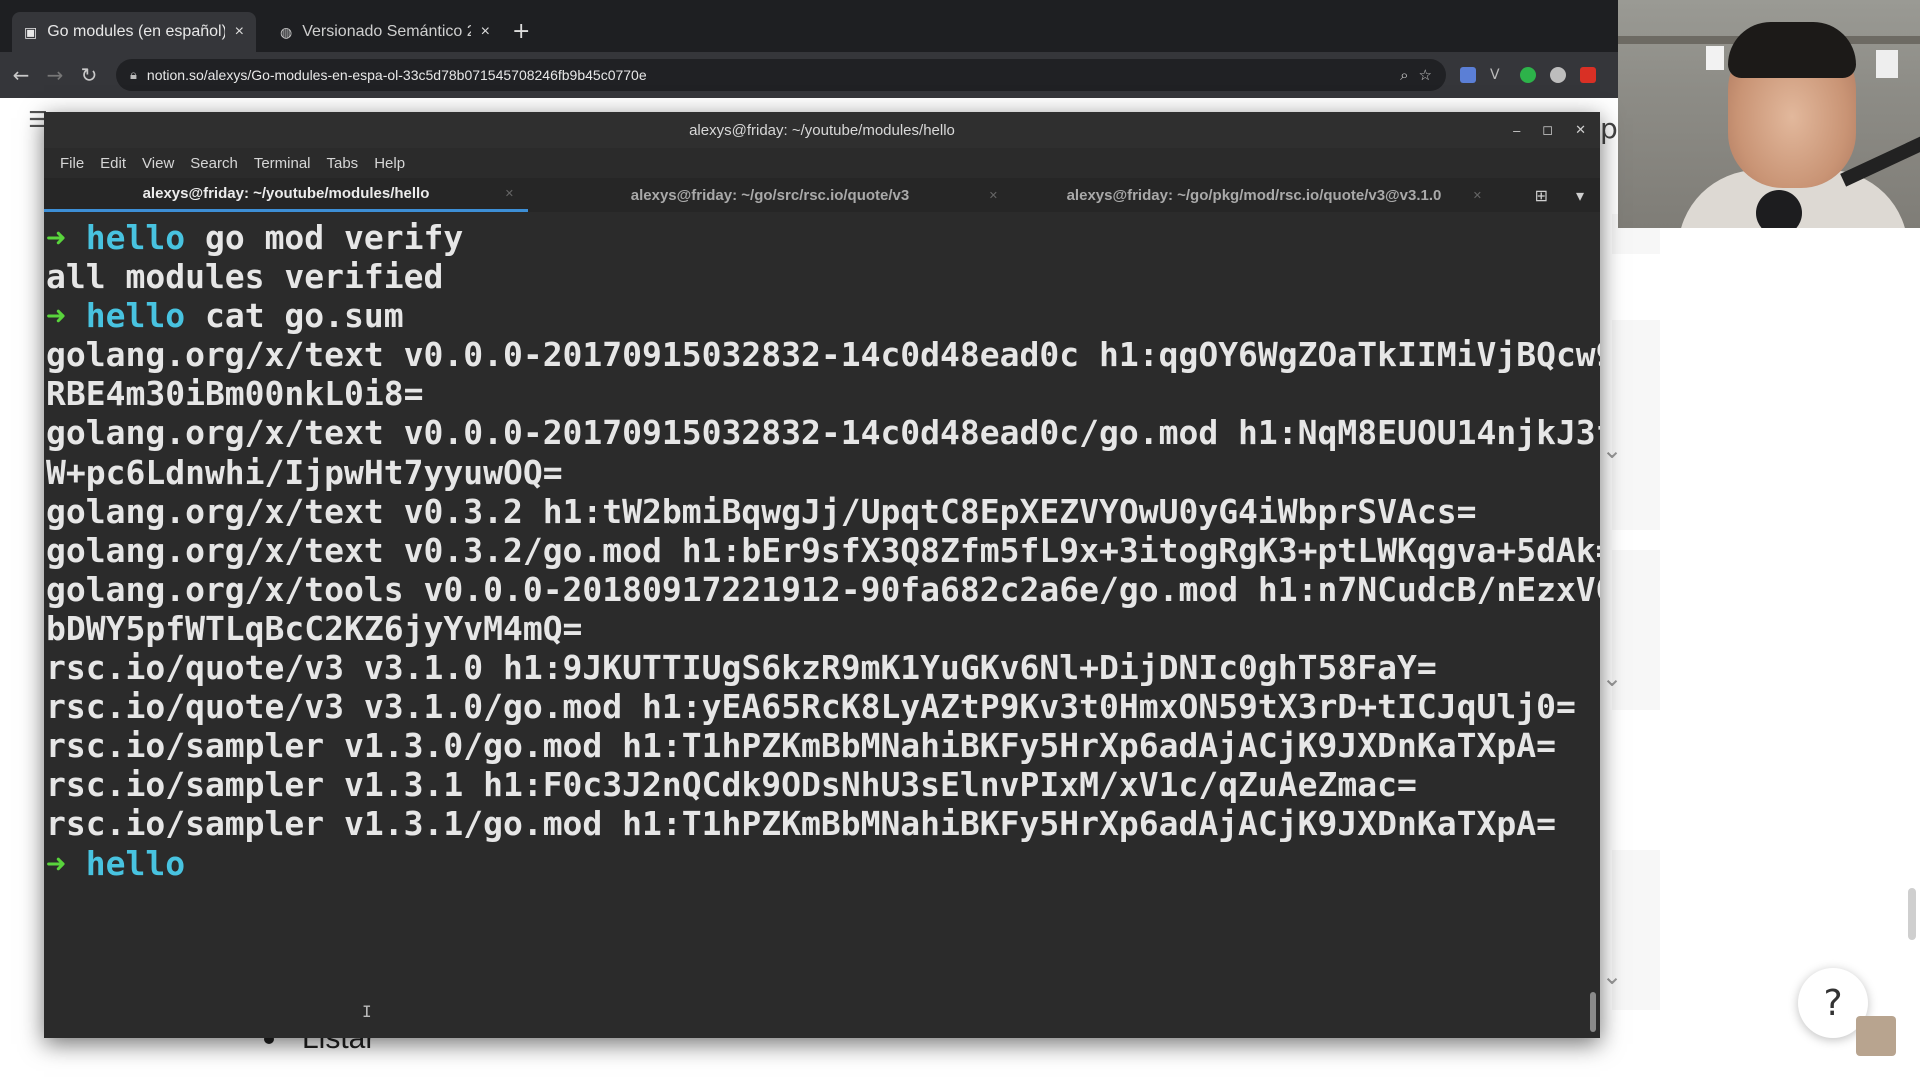 The image size is (1920, 1080). I want to click on page-fragment-text: p, so click(1609, 128).